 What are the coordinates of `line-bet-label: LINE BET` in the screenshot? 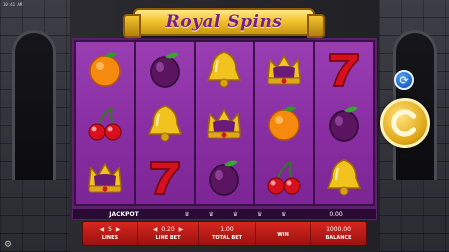 It's located at (168, 238).